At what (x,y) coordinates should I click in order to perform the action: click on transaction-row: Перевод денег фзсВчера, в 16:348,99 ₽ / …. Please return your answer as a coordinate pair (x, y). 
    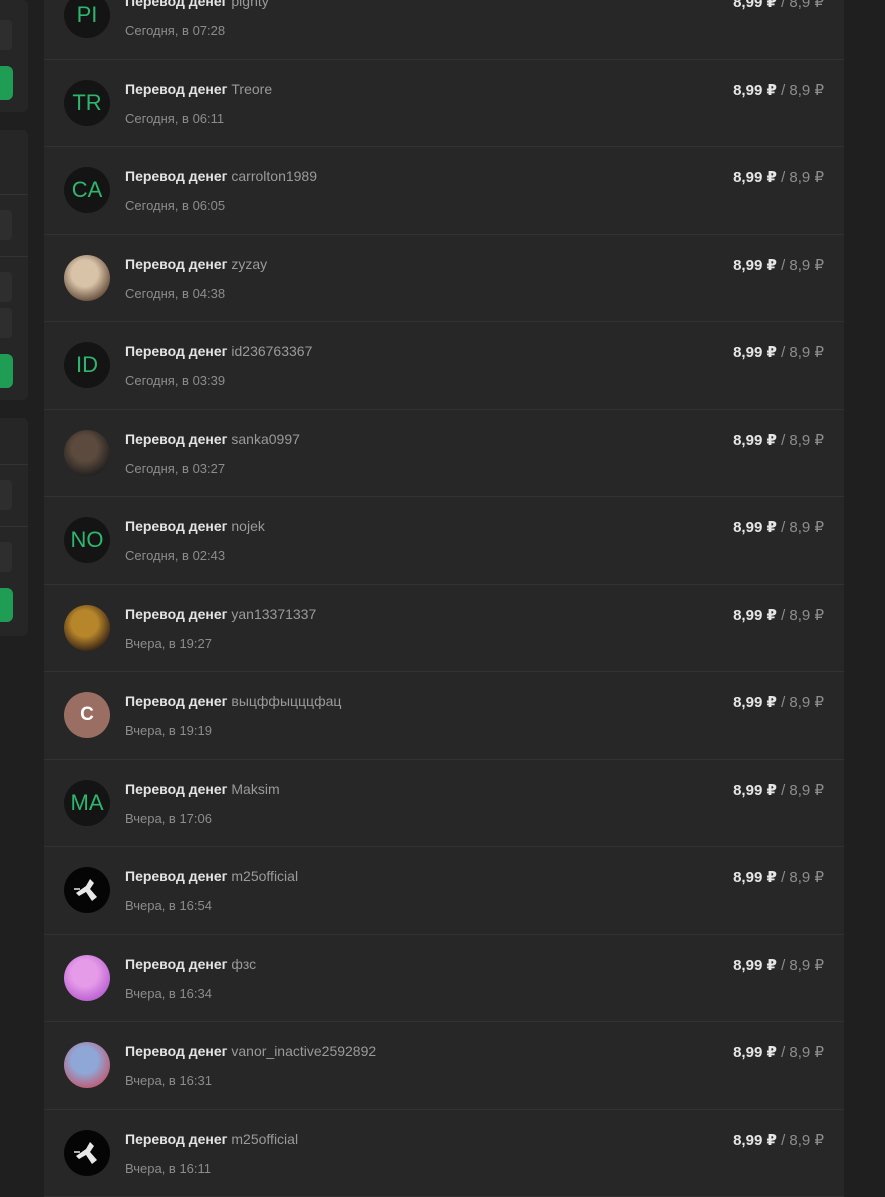
    Looking at the image, I should click on (444, 979).